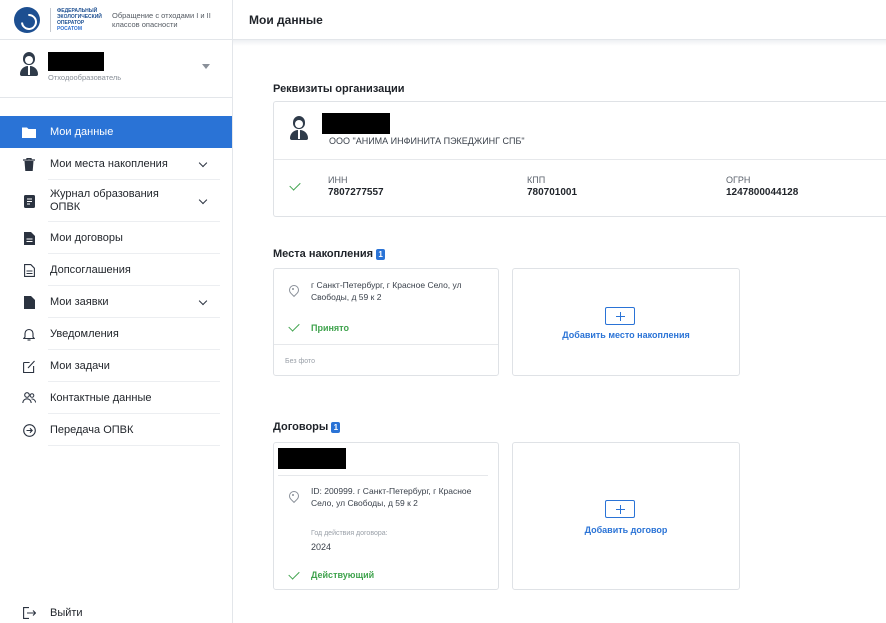 This screenshot has width=886, height=623. I want to click on logo-org-line: РОСАТОМ, so click(69, 28).